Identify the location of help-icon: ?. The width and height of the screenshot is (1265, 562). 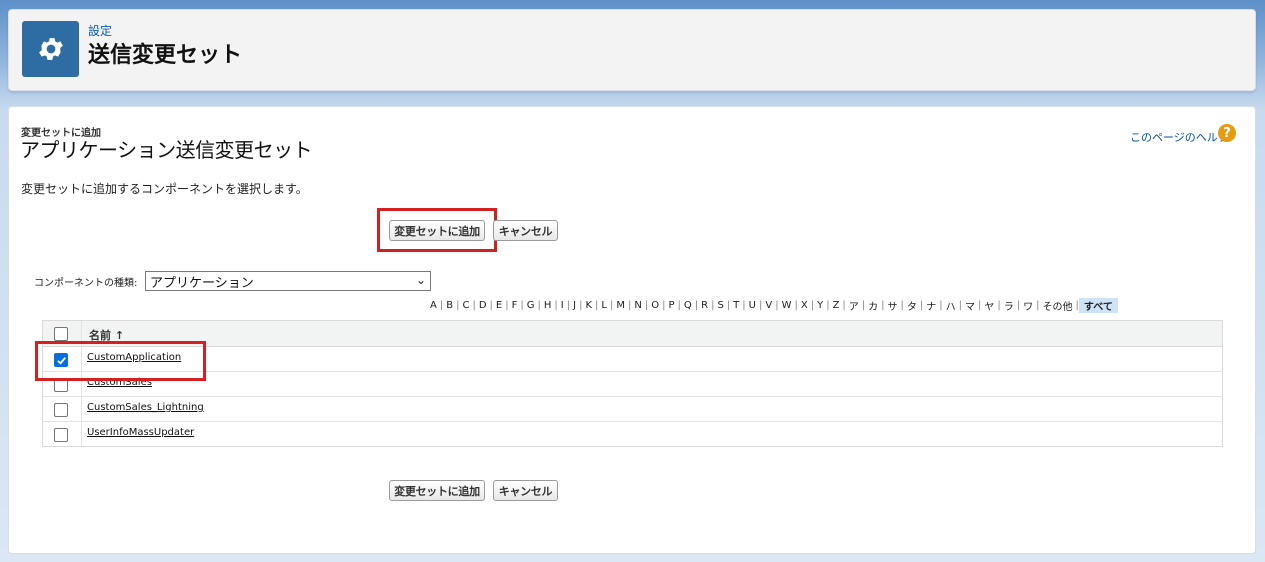
(1227, 133).